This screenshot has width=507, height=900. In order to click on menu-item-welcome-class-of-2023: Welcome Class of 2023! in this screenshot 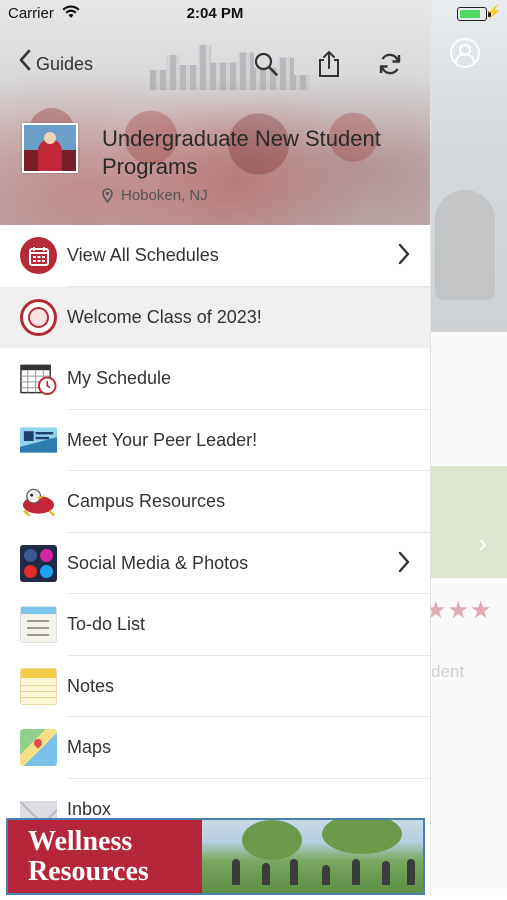, I will do `click(215, 317)`.